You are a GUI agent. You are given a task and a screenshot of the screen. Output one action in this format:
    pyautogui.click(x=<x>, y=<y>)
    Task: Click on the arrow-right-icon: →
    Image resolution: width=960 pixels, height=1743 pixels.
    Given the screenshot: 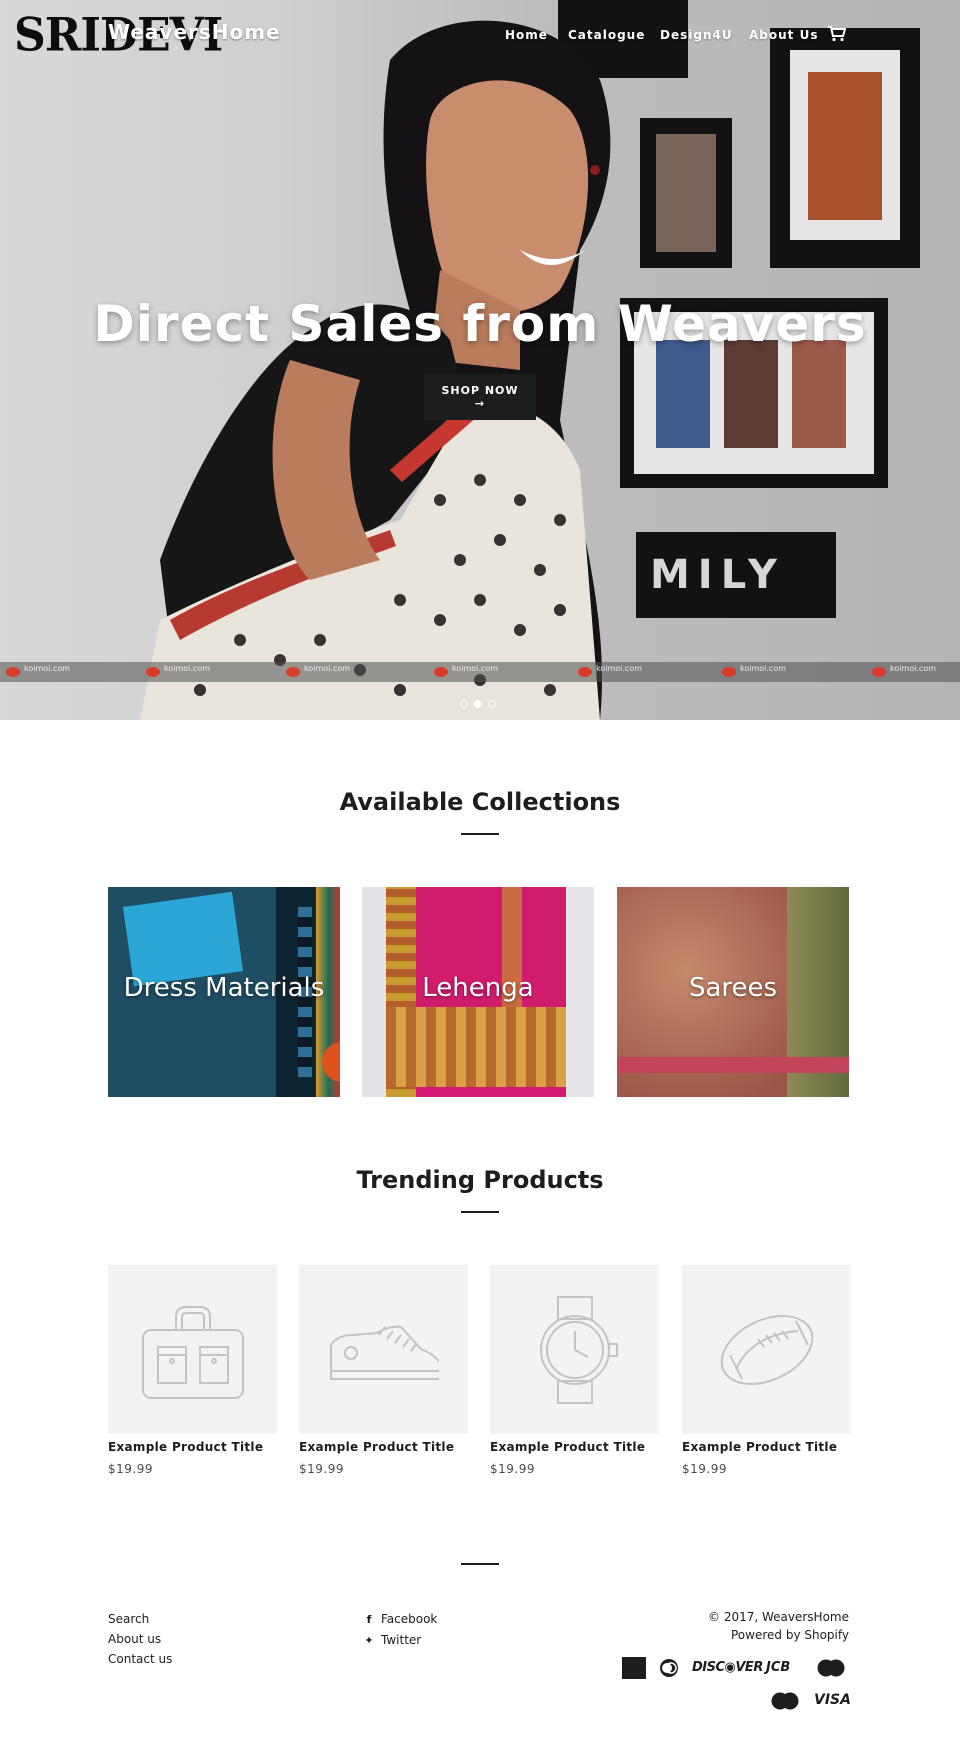 What is the action you would take?
    pyautogui.click(x=480, y=403)
    